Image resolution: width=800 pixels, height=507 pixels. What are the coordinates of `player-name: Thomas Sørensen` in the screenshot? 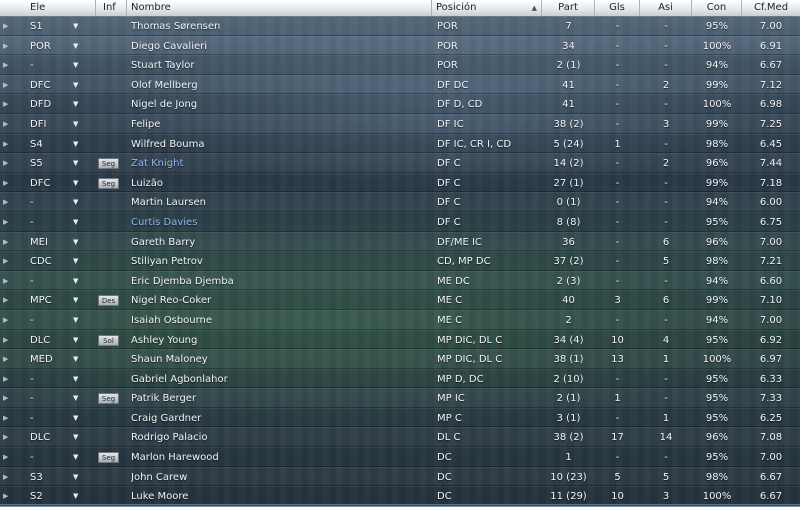 It's located at (278, 26).